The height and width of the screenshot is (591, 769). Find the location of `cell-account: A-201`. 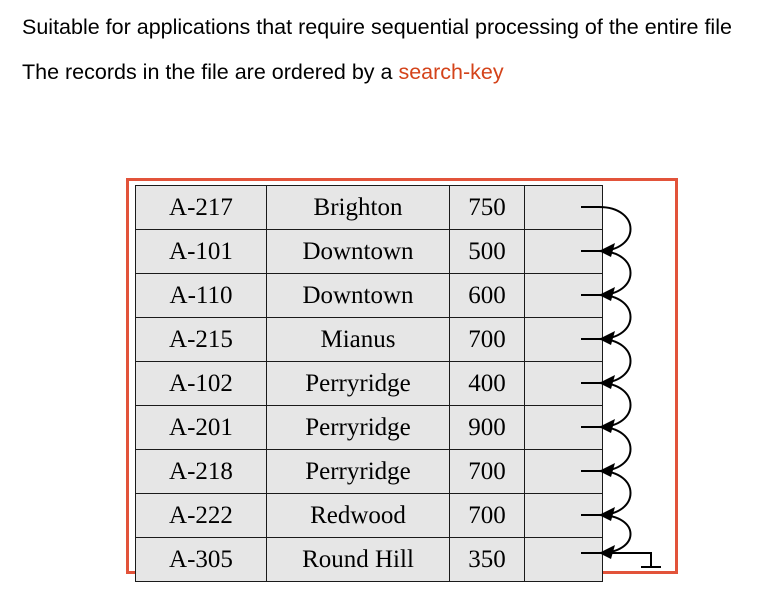

cell-account: A-201 is located at coordinates (201, 427).